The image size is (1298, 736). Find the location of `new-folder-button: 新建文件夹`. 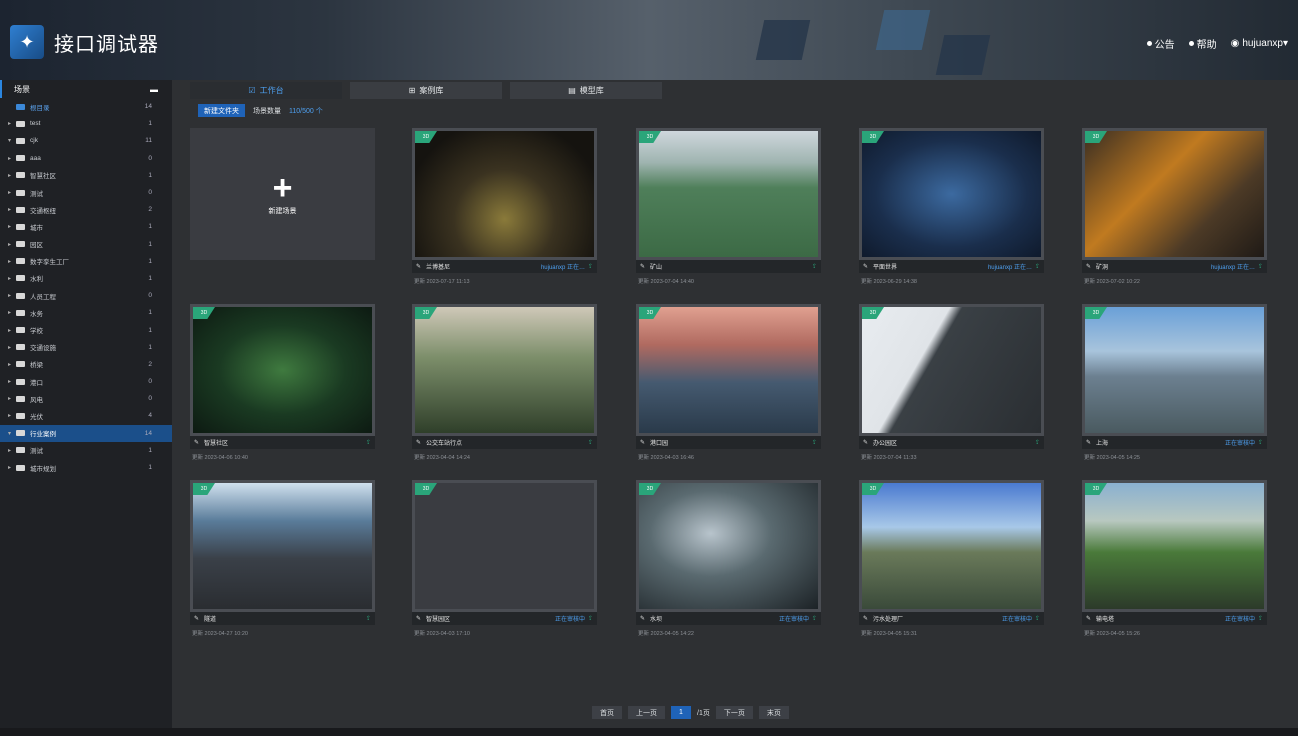

new-folder-button: 新建文件夹 is located at coordinates (221, 110).